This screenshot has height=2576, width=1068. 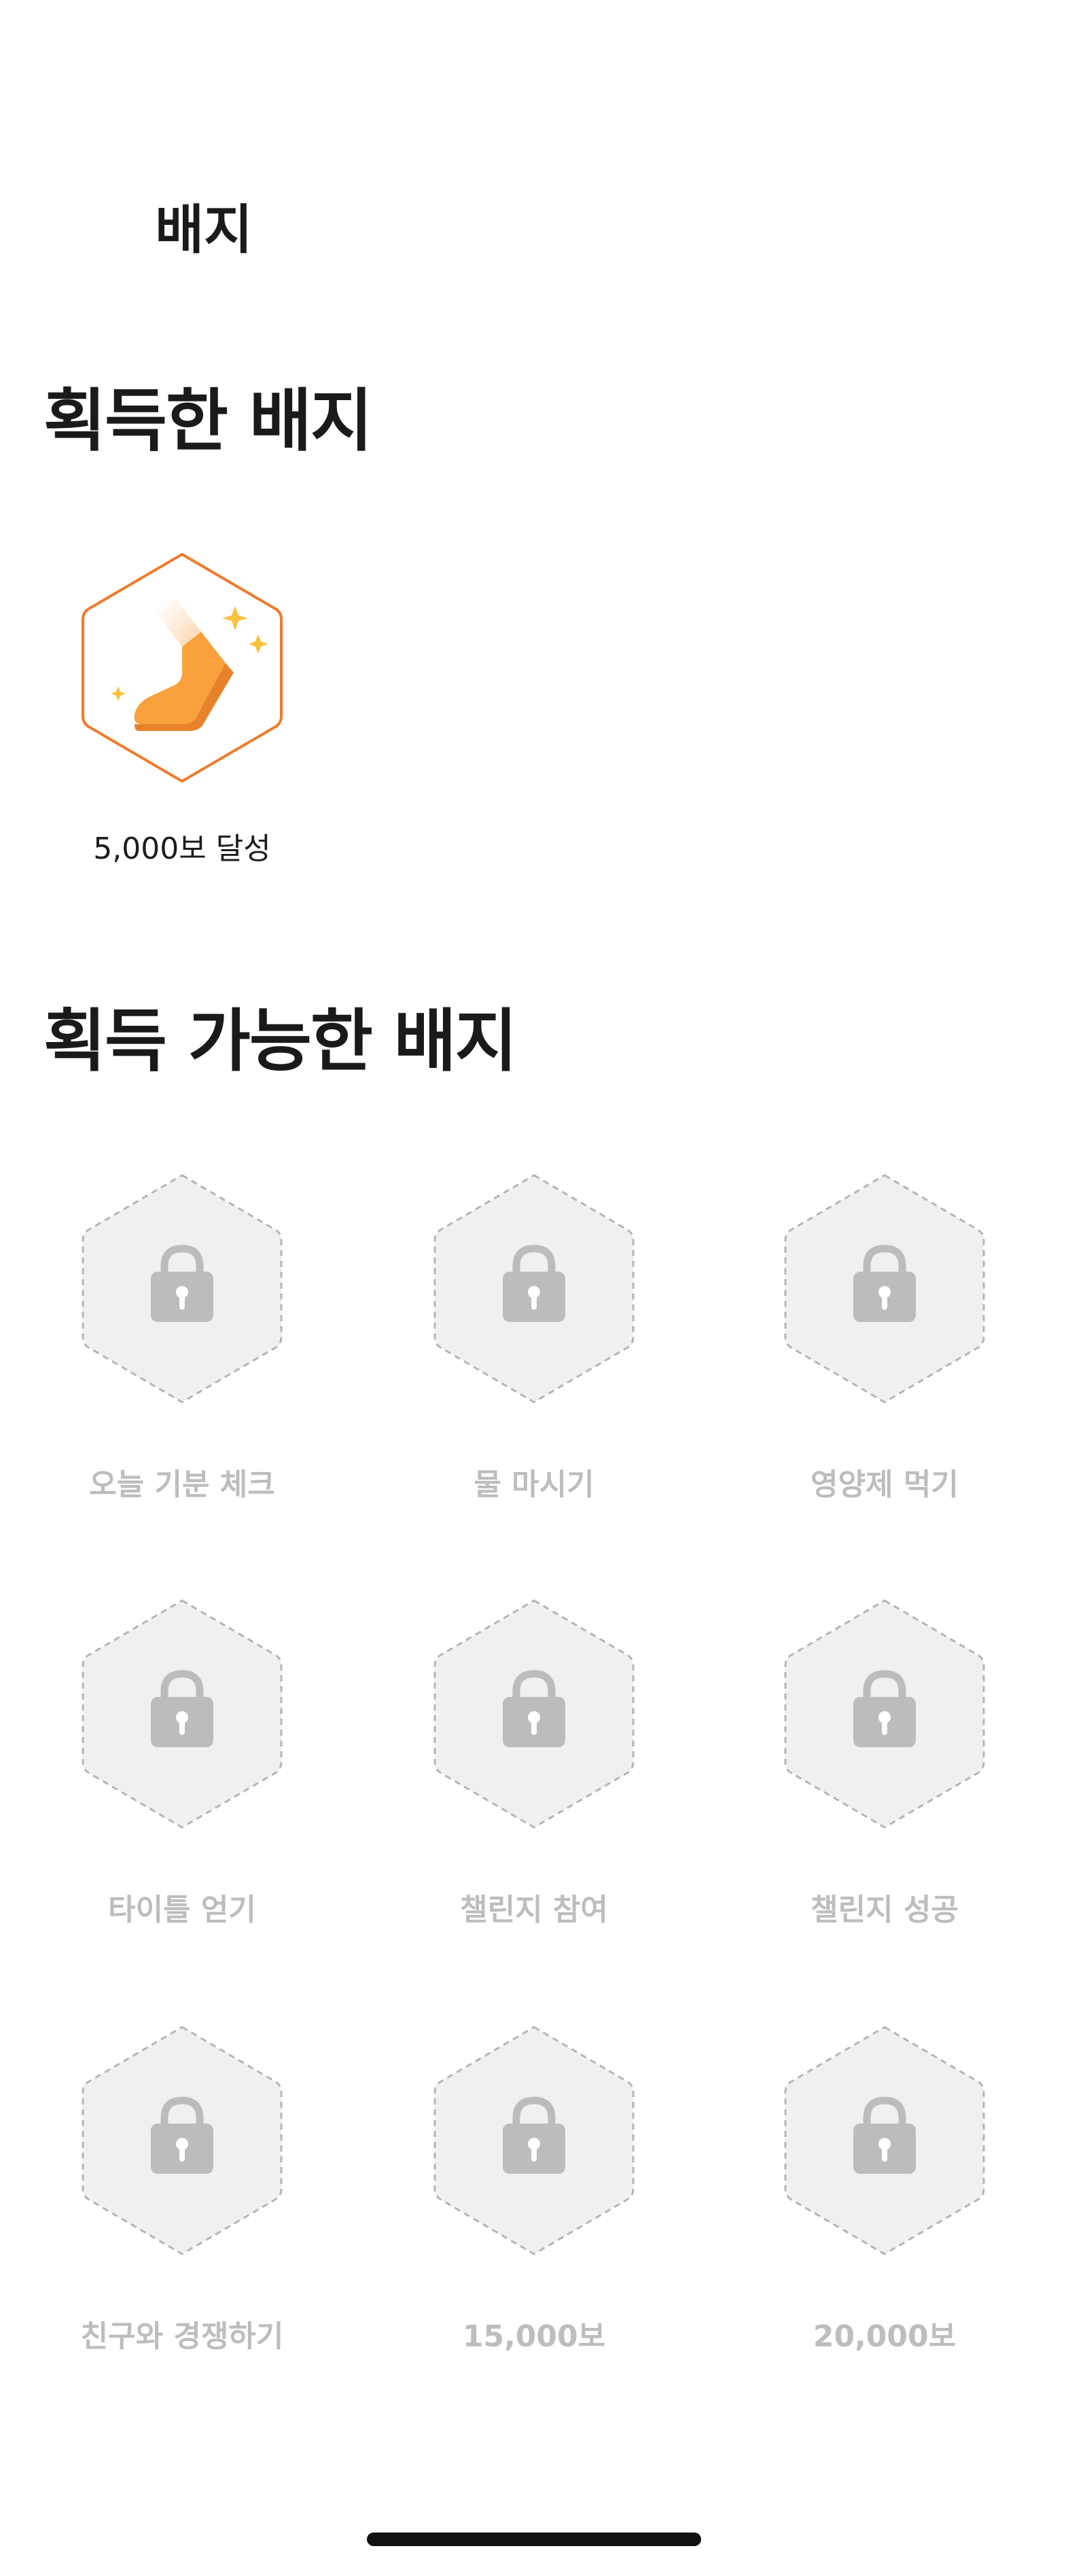 I want to click on page-title: 배지, so click(x=204, y=231).